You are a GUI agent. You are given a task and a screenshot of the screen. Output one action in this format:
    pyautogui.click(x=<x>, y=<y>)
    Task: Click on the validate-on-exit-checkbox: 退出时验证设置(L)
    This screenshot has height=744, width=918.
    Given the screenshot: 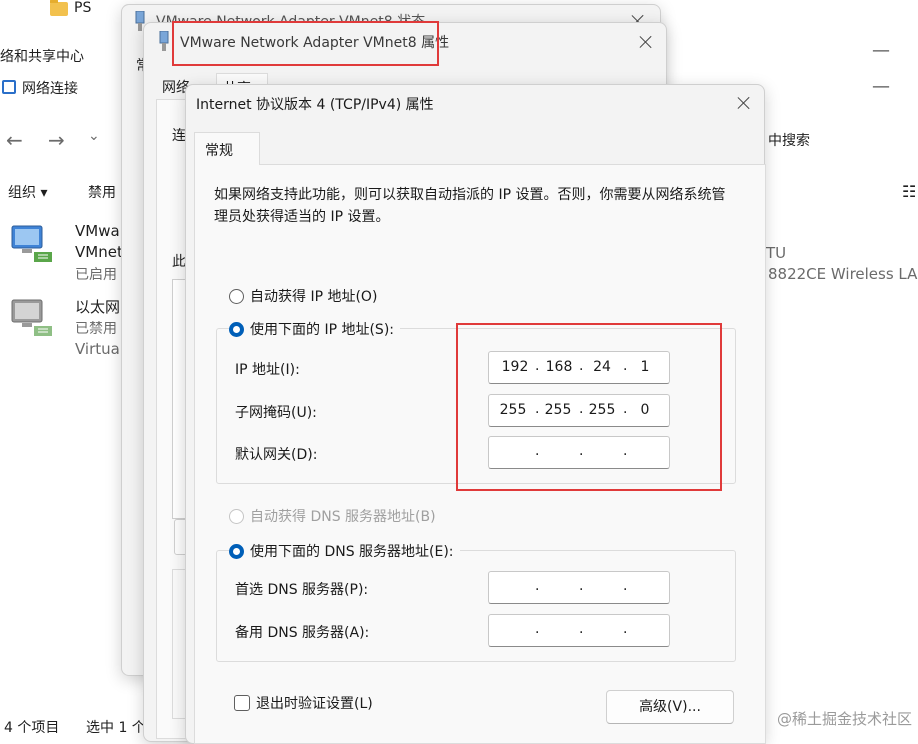 What is the action you would take?
    pyautogui.click(x=303, y=703)
    